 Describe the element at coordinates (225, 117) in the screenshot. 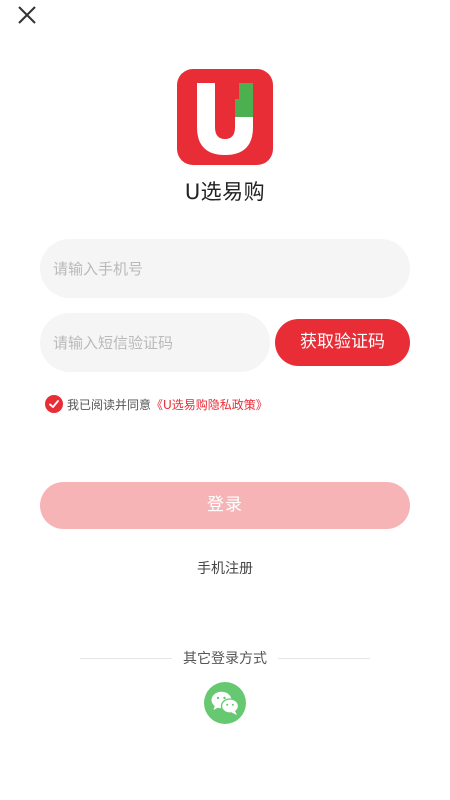

I see `app-logo` at that location.